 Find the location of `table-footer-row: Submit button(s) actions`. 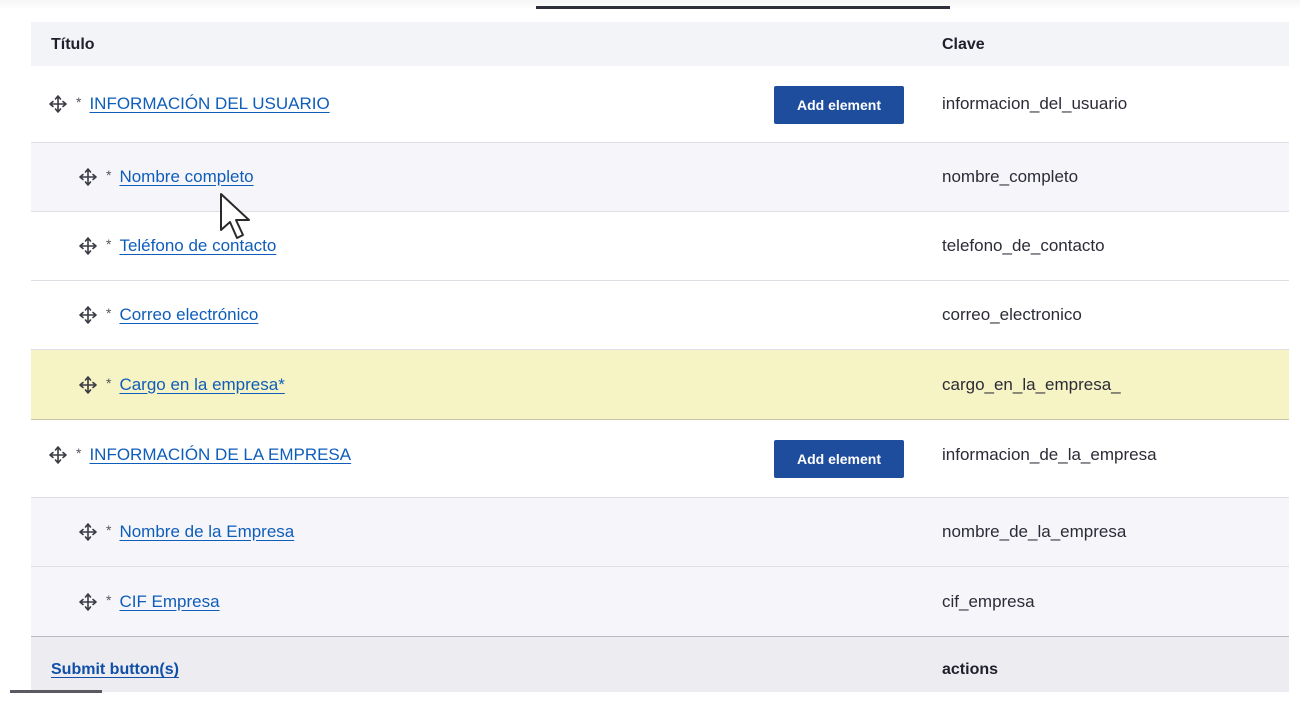

table-footer-row: Submit button(s) actions is located at coordinates (660, 664).